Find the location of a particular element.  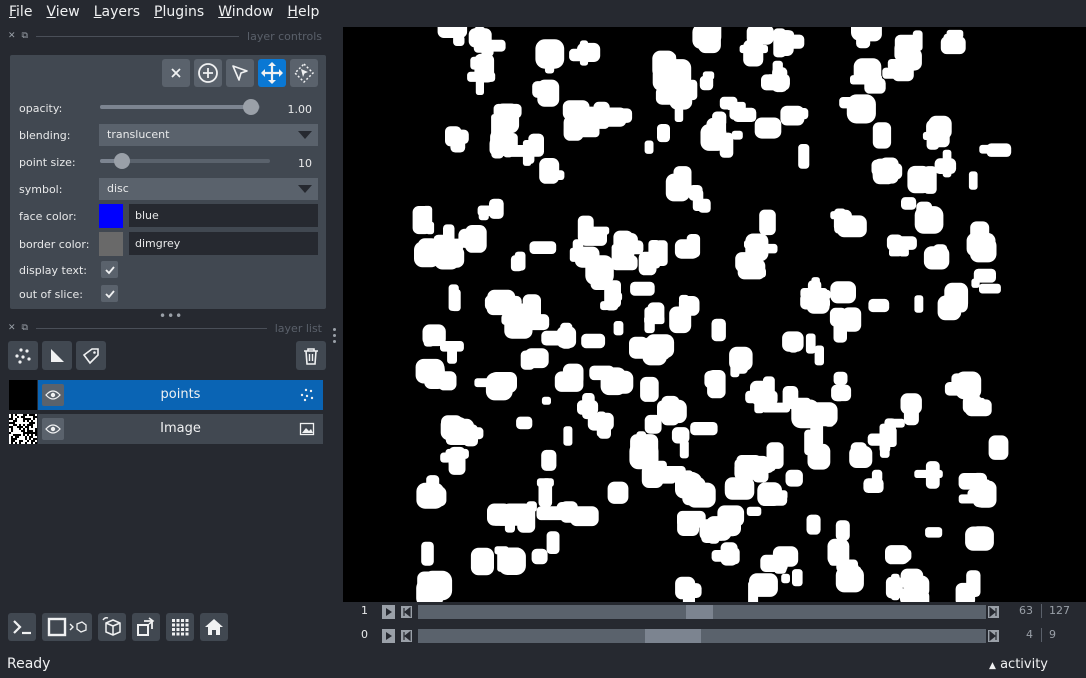

eye-icon is located at coordinates (53, 429).